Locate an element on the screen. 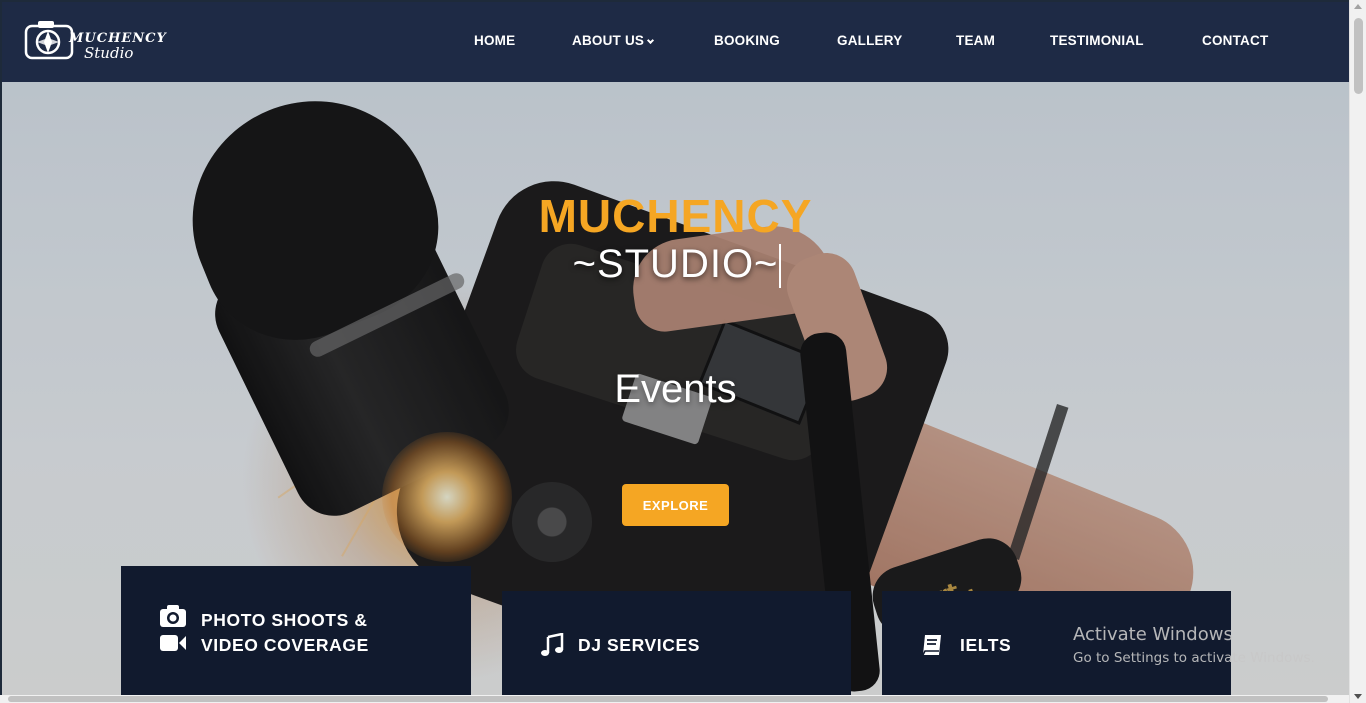 This screenshot has height=703, width=1366. service-label-line2: VIDEO COVERAGE is located at coordinates (285, 645).